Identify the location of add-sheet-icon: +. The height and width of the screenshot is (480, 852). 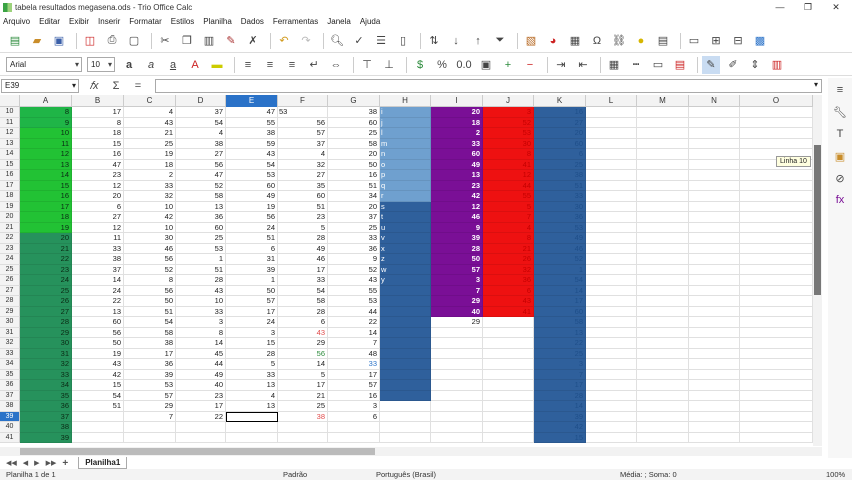
(65, 463).